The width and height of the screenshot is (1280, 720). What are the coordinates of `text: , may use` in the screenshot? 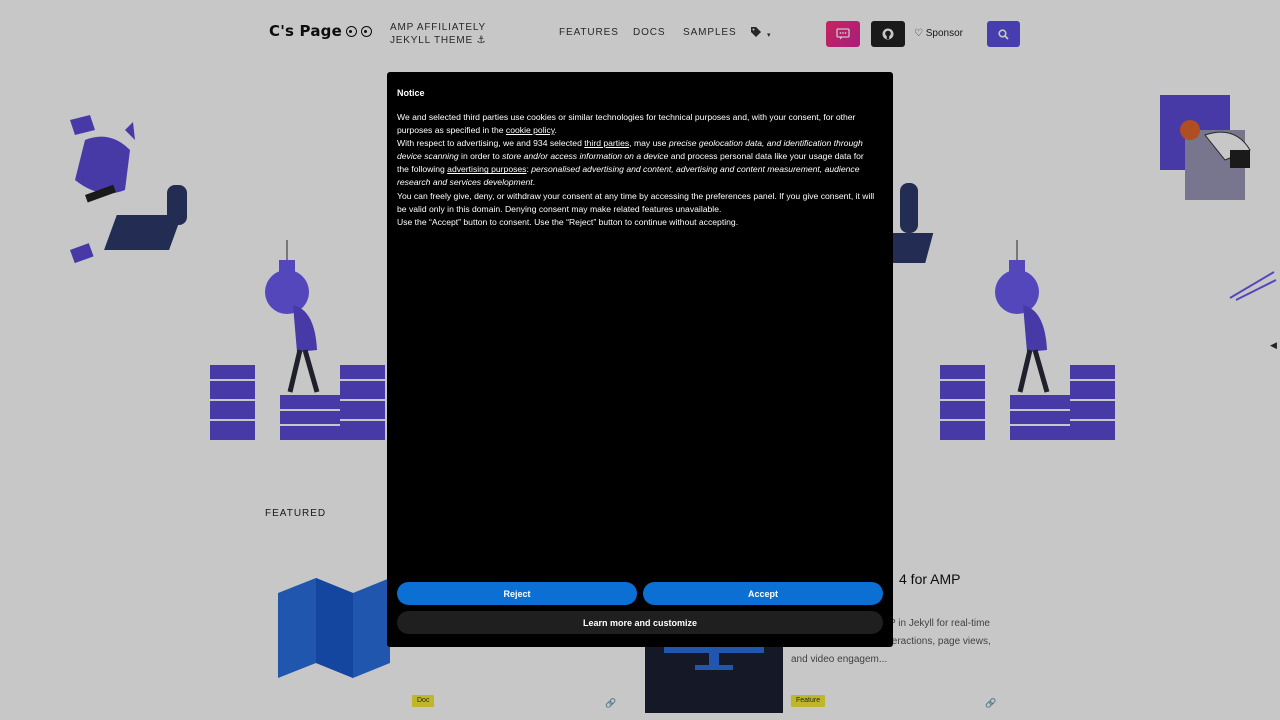 It's located at (649, 143).